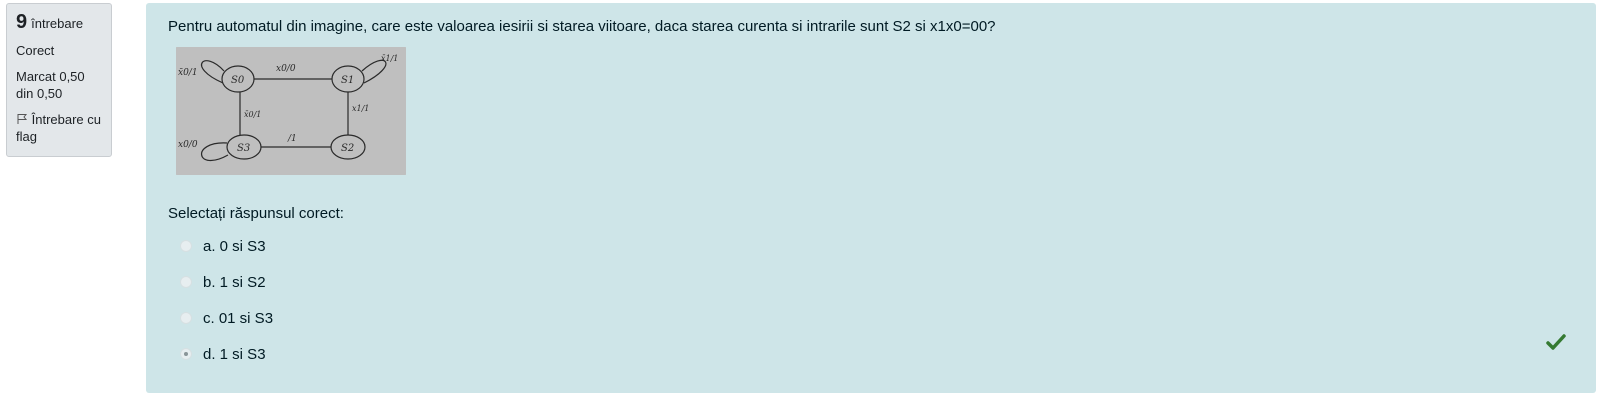  Describe the element at coordinates (877, 282) in the screenshot. I see `answer-option-b: b. 1 si S2` at that location.